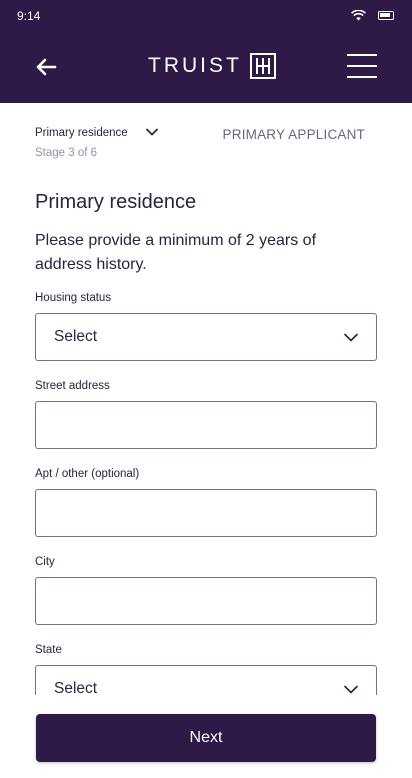 The width and height of the screenshot is (412, 778). What do you see at coordinates (45, 562) in the screenshot?
I see `city-label: City` at bounding box center [45, 562].